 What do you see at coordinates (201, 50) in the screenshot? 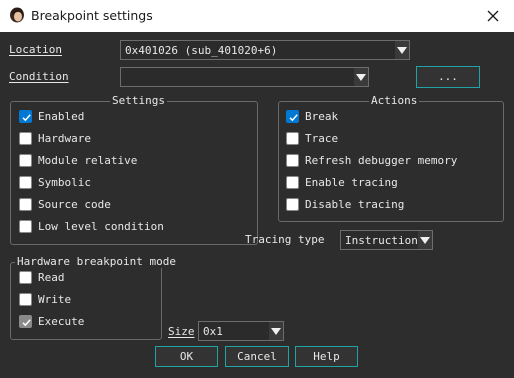
I see `location-value: 0x401026 (sub_401020+6)` at bounding box center [201, 50].